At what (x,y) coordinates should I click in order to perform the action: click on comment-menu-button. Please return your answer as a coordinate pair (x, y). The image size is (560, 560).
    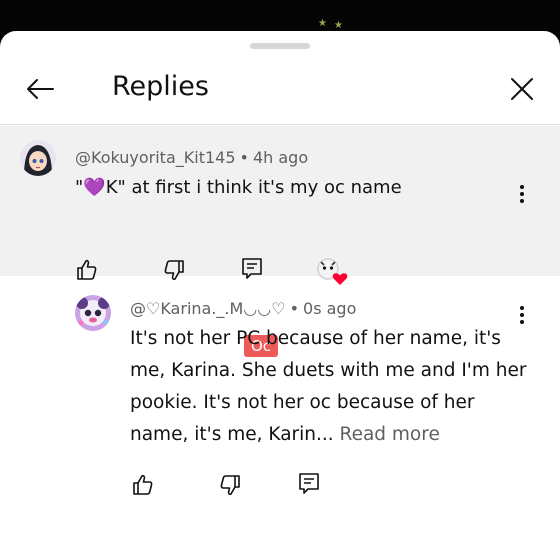
    Looking at the image, I should click on (522, 194).